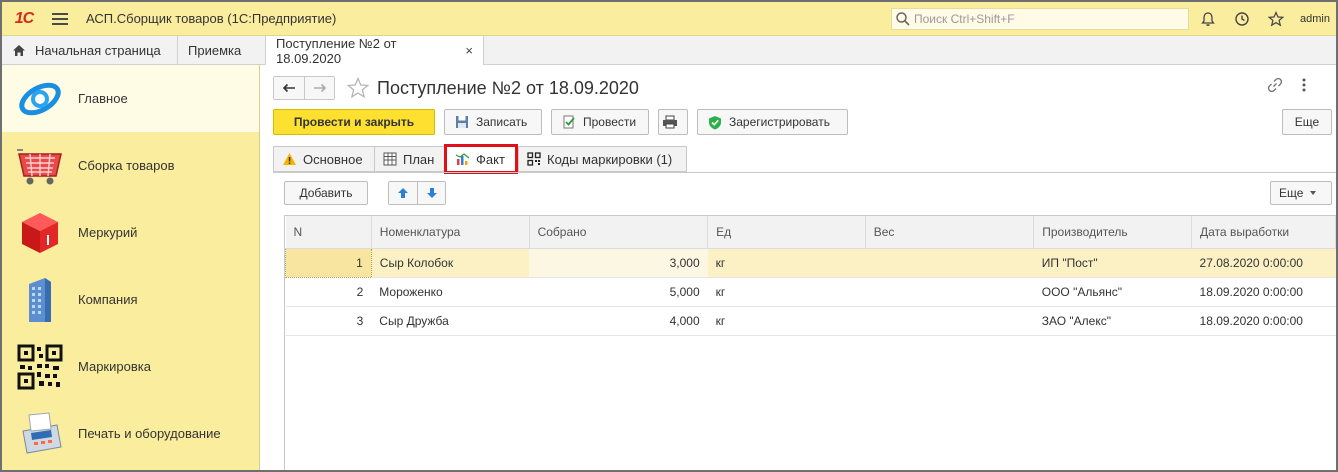 This screenshot has width=1338, height=472. What do you see at coordinates (1112, 321) in the screenshot?
I see `cell-maker: ЗАО "Алекс"` at bounding box center [1112, 321].